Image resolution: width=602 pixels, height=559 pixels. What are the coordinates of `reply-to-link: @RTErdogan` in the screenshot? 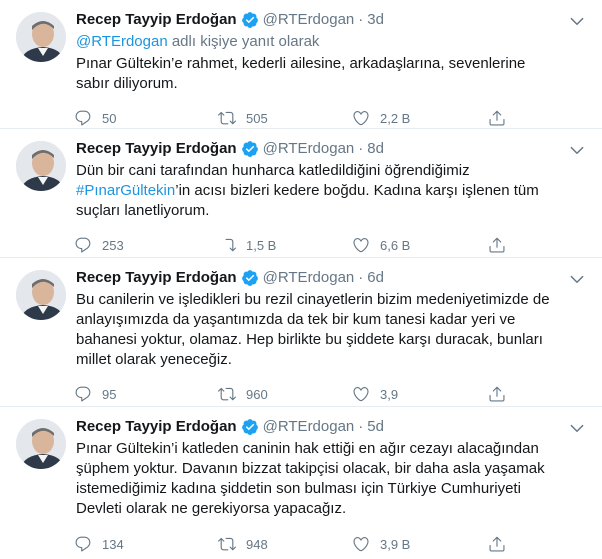 It's located at (122, 41).